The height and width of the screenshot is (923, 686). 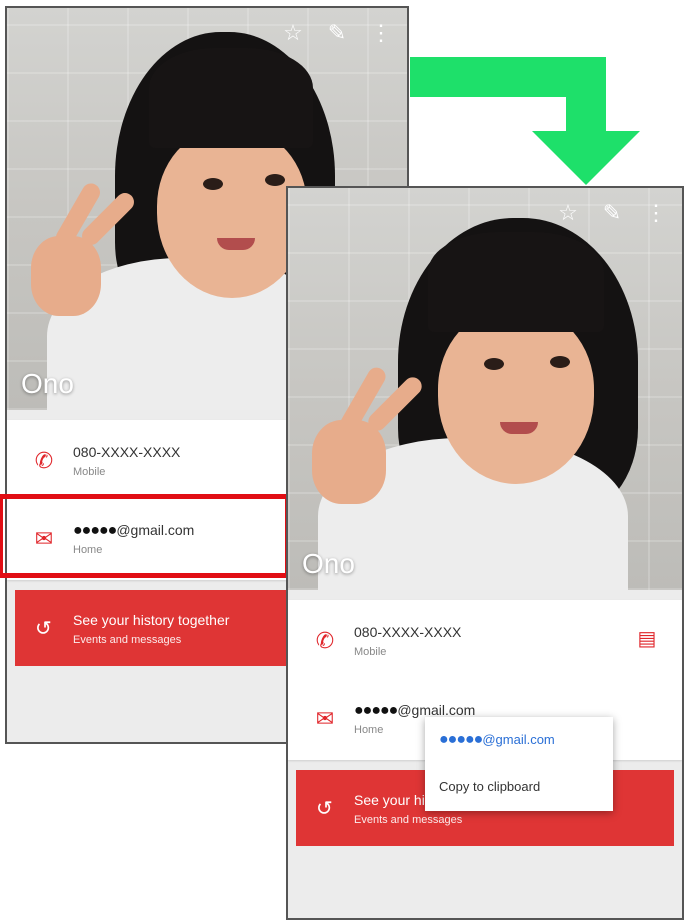 I want to click on message-icon: ▤, so click(x=647, y=639).